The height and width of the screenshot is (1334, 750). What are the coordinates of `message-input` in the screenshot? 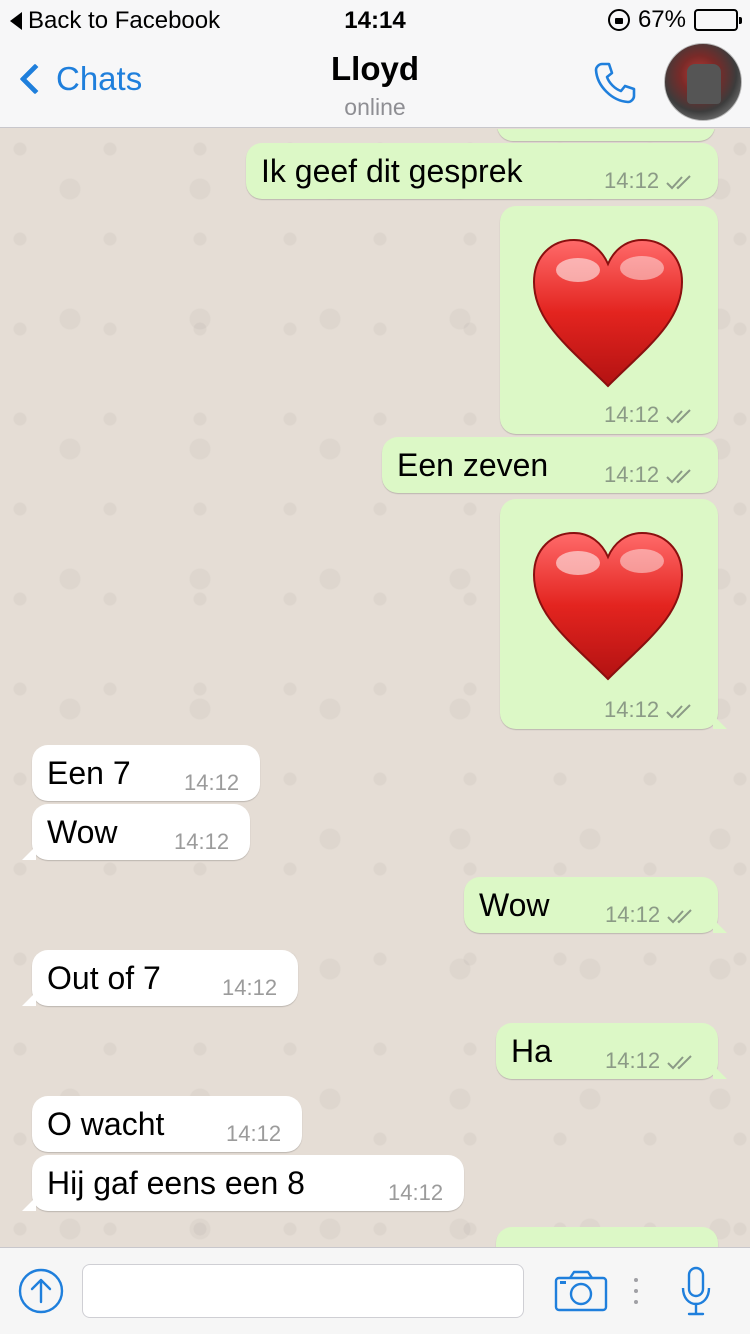 It's located at (303, 1291).